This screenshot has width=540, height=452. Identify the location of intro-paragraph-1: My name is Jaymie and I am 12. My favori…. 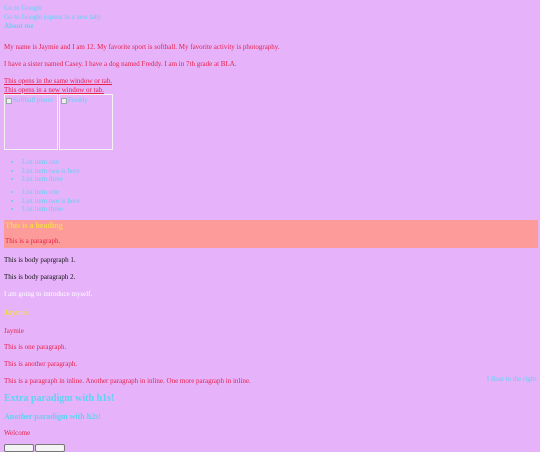
(142, 47).